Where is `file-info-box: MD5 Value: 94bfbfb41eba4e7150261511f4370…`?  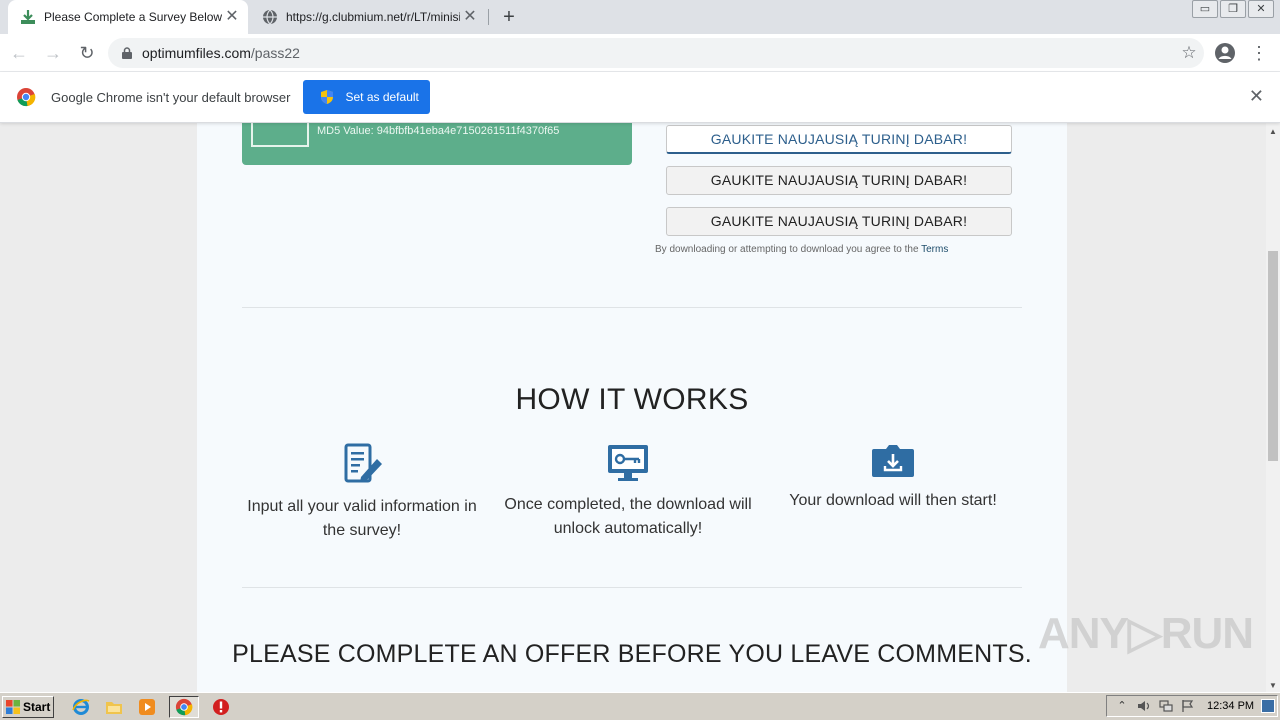 file-info-box: MD5 Value: 94bfbfb41eba4e7150261511f4370… is located at coordinates (437, 144).